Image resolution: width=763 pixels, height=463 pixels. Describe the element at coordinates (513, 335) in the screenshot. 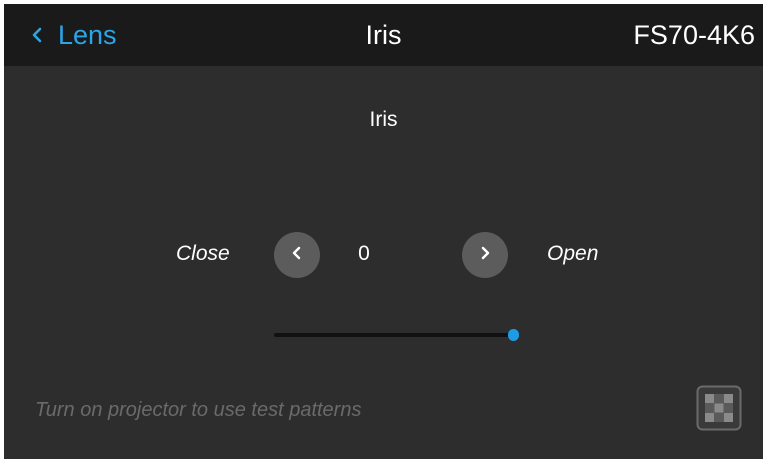

I see `slider-thumb` at that location.